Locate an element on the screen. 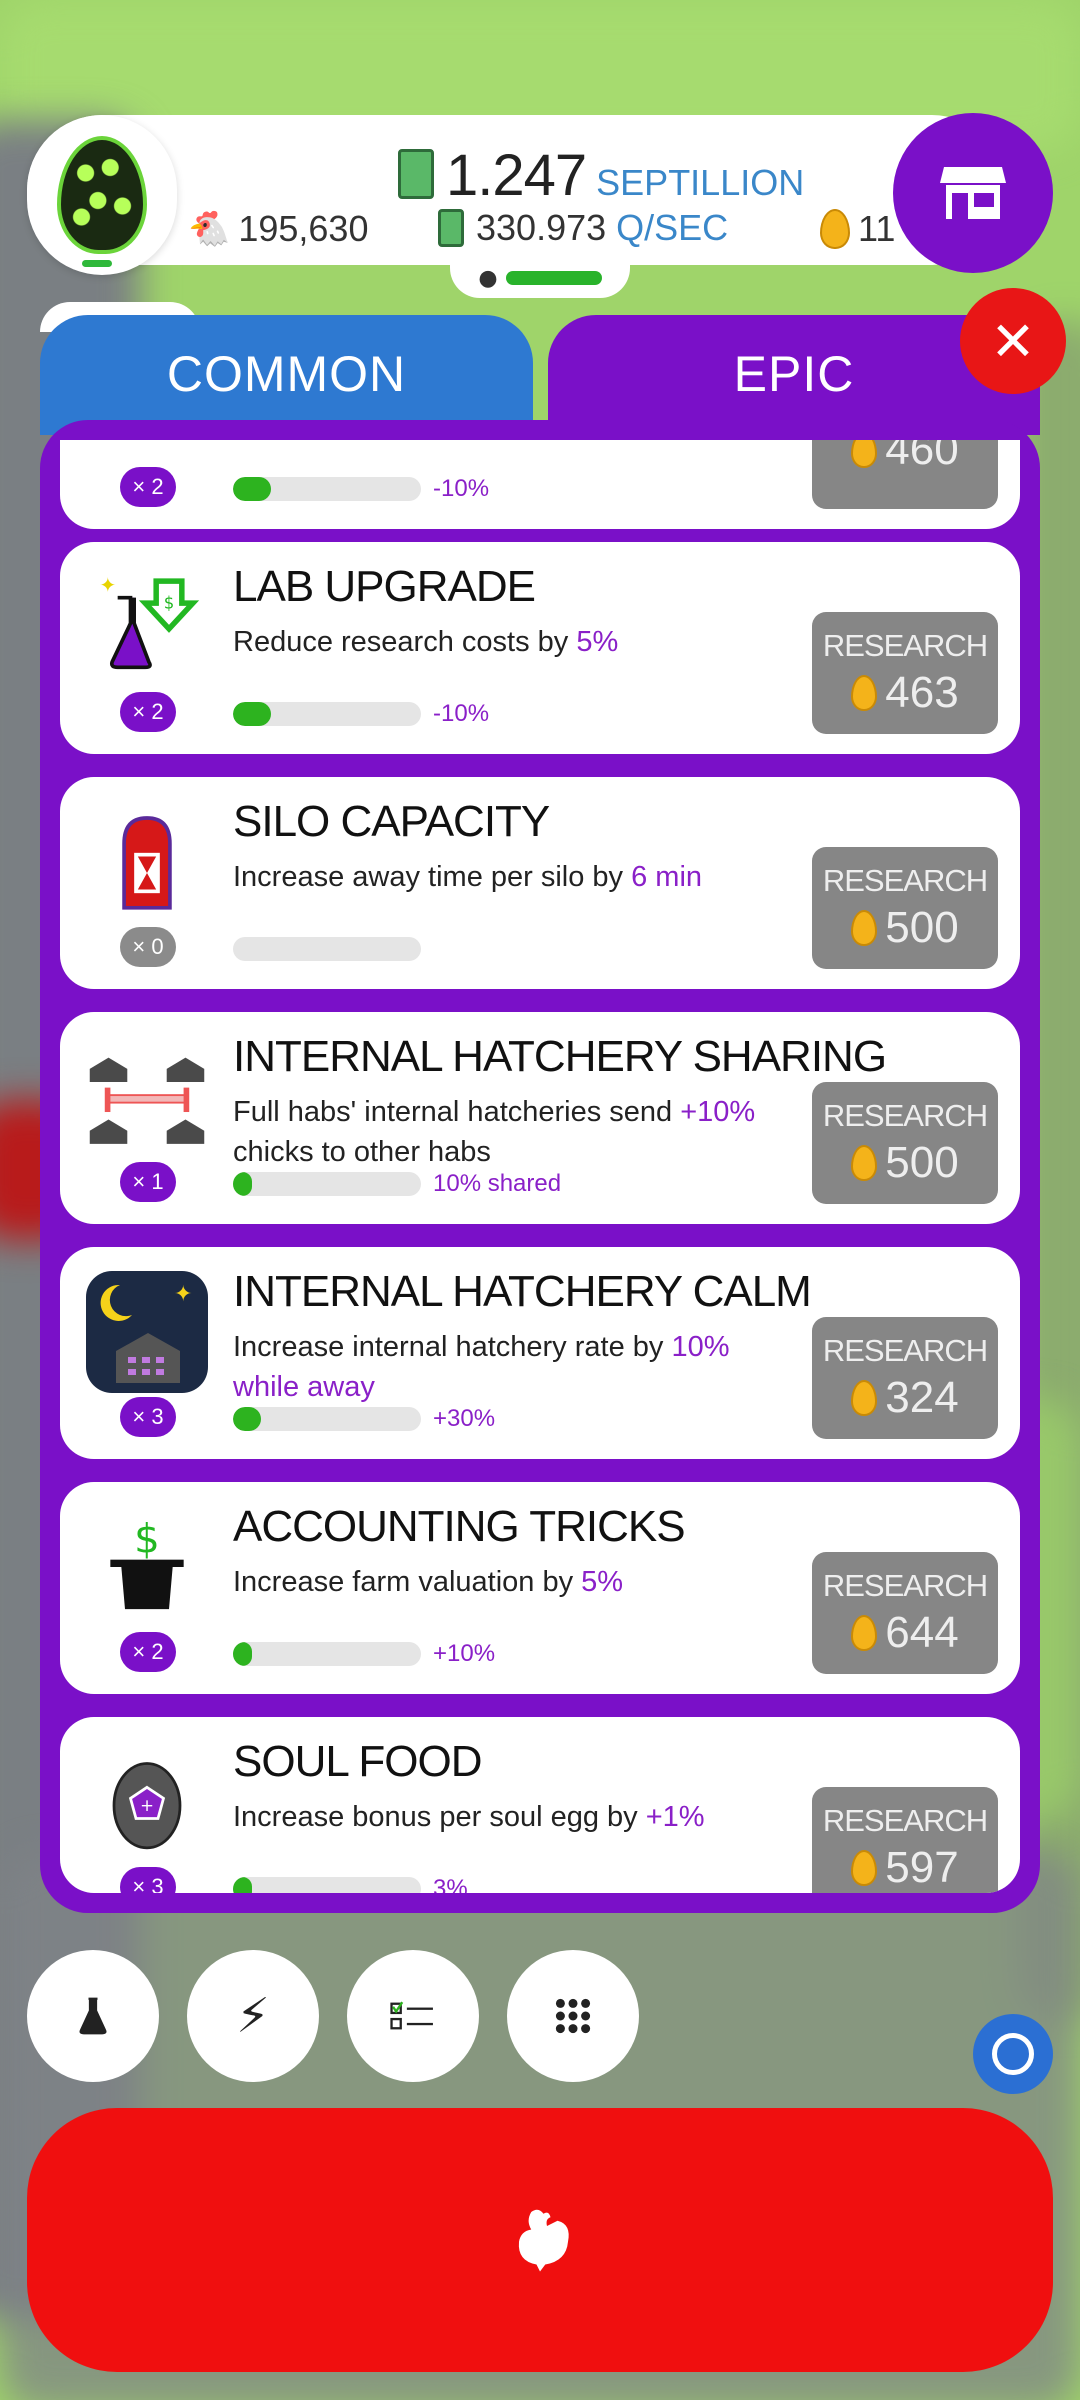  quantum-egg-icon is located at coordinates (102, 195).